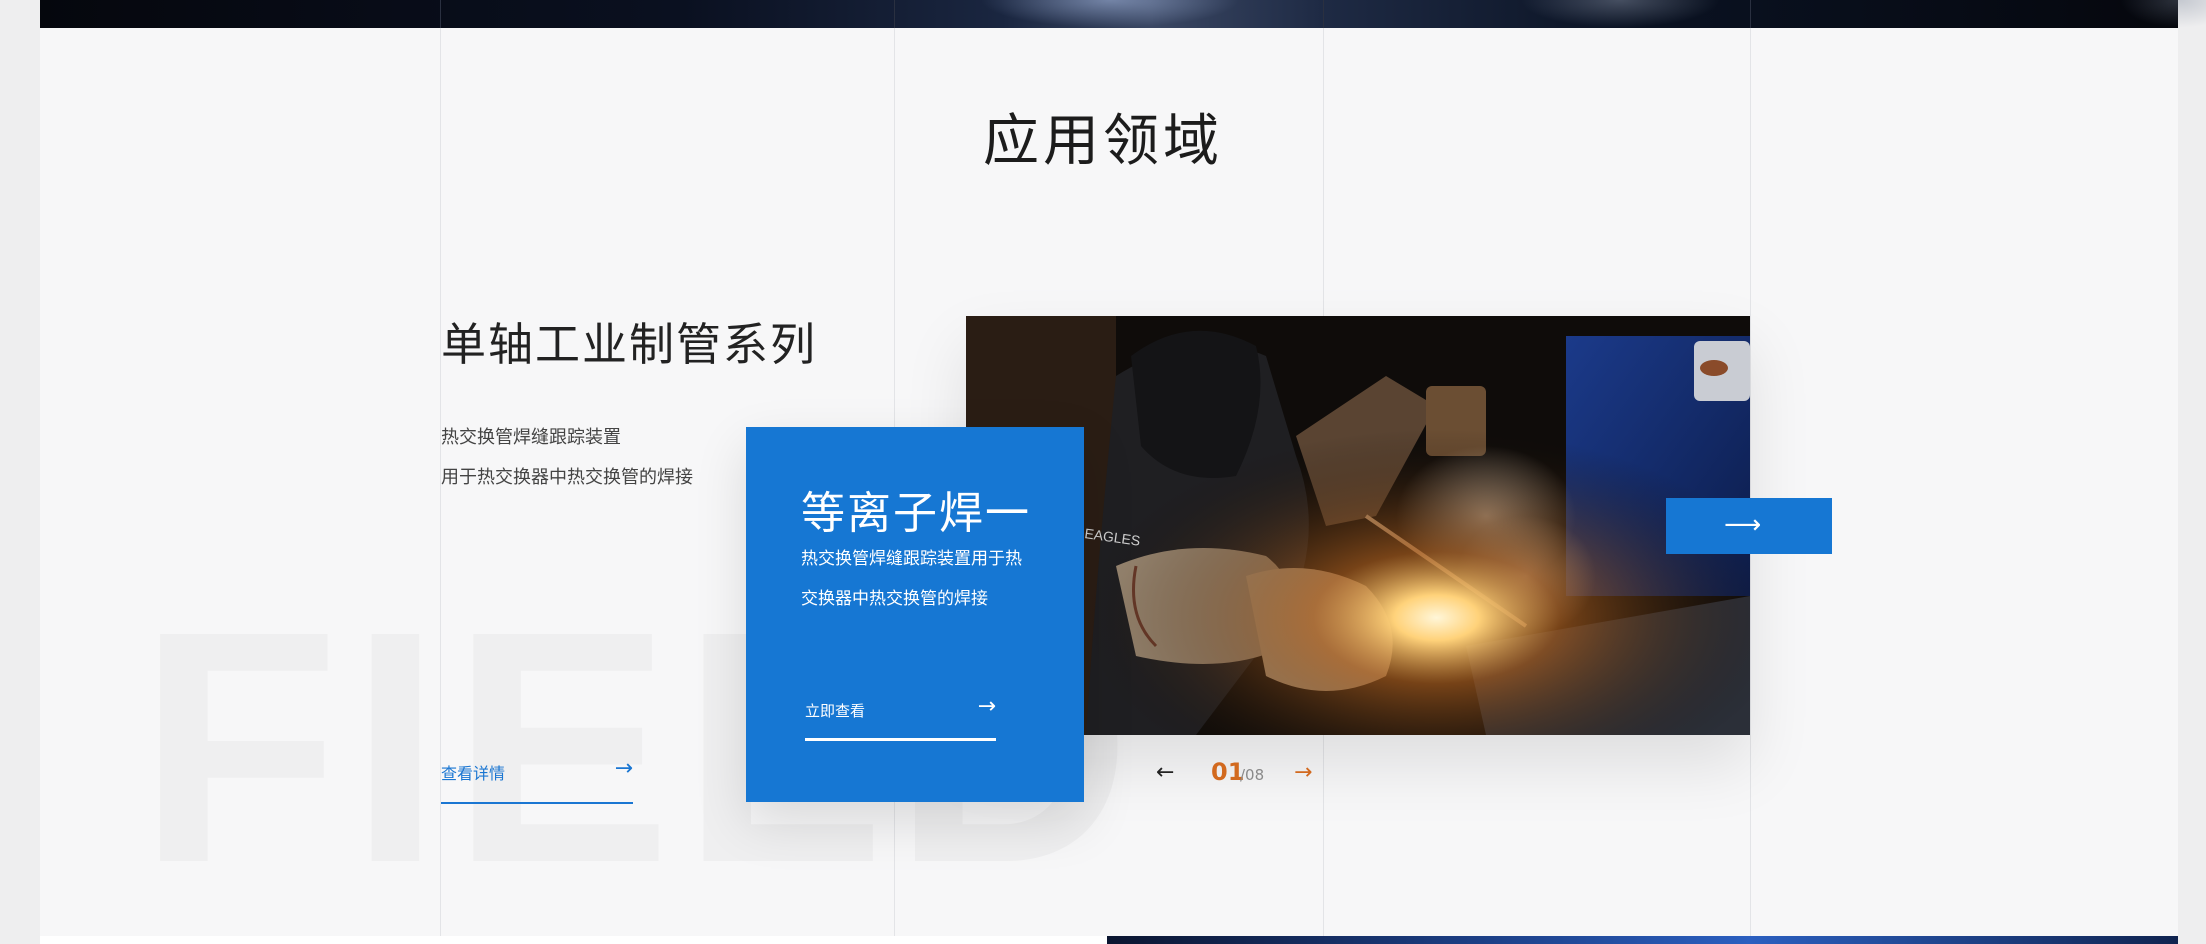  What do you see at coordinates (629, 344) in the screenshot?
I see `series-title: 单轴工业制管系列` at bounding box center [629, 344].